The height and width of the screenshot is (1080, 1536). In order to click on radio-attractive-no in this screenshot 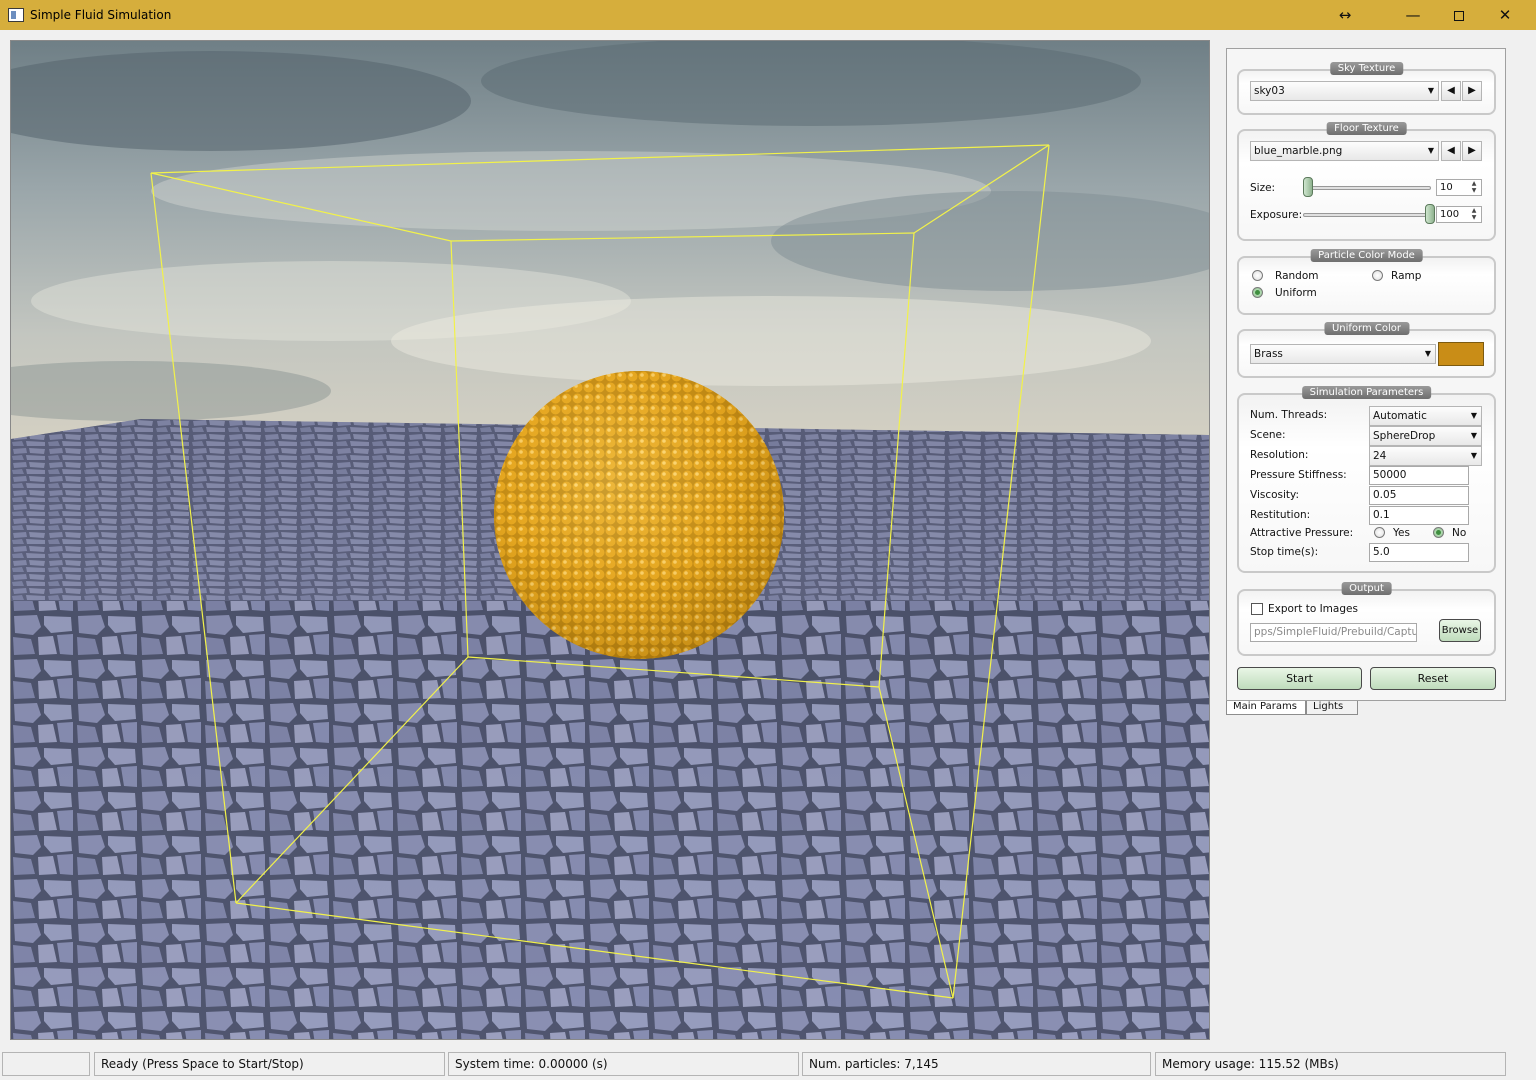, I will do `click(1438, 532)`.